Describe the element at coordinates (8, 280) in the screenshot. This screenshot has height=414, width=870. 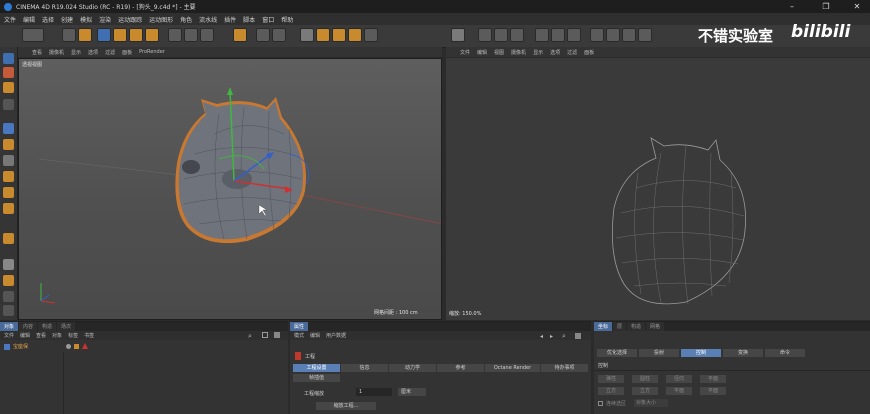
I see `paint-icon` at that location.